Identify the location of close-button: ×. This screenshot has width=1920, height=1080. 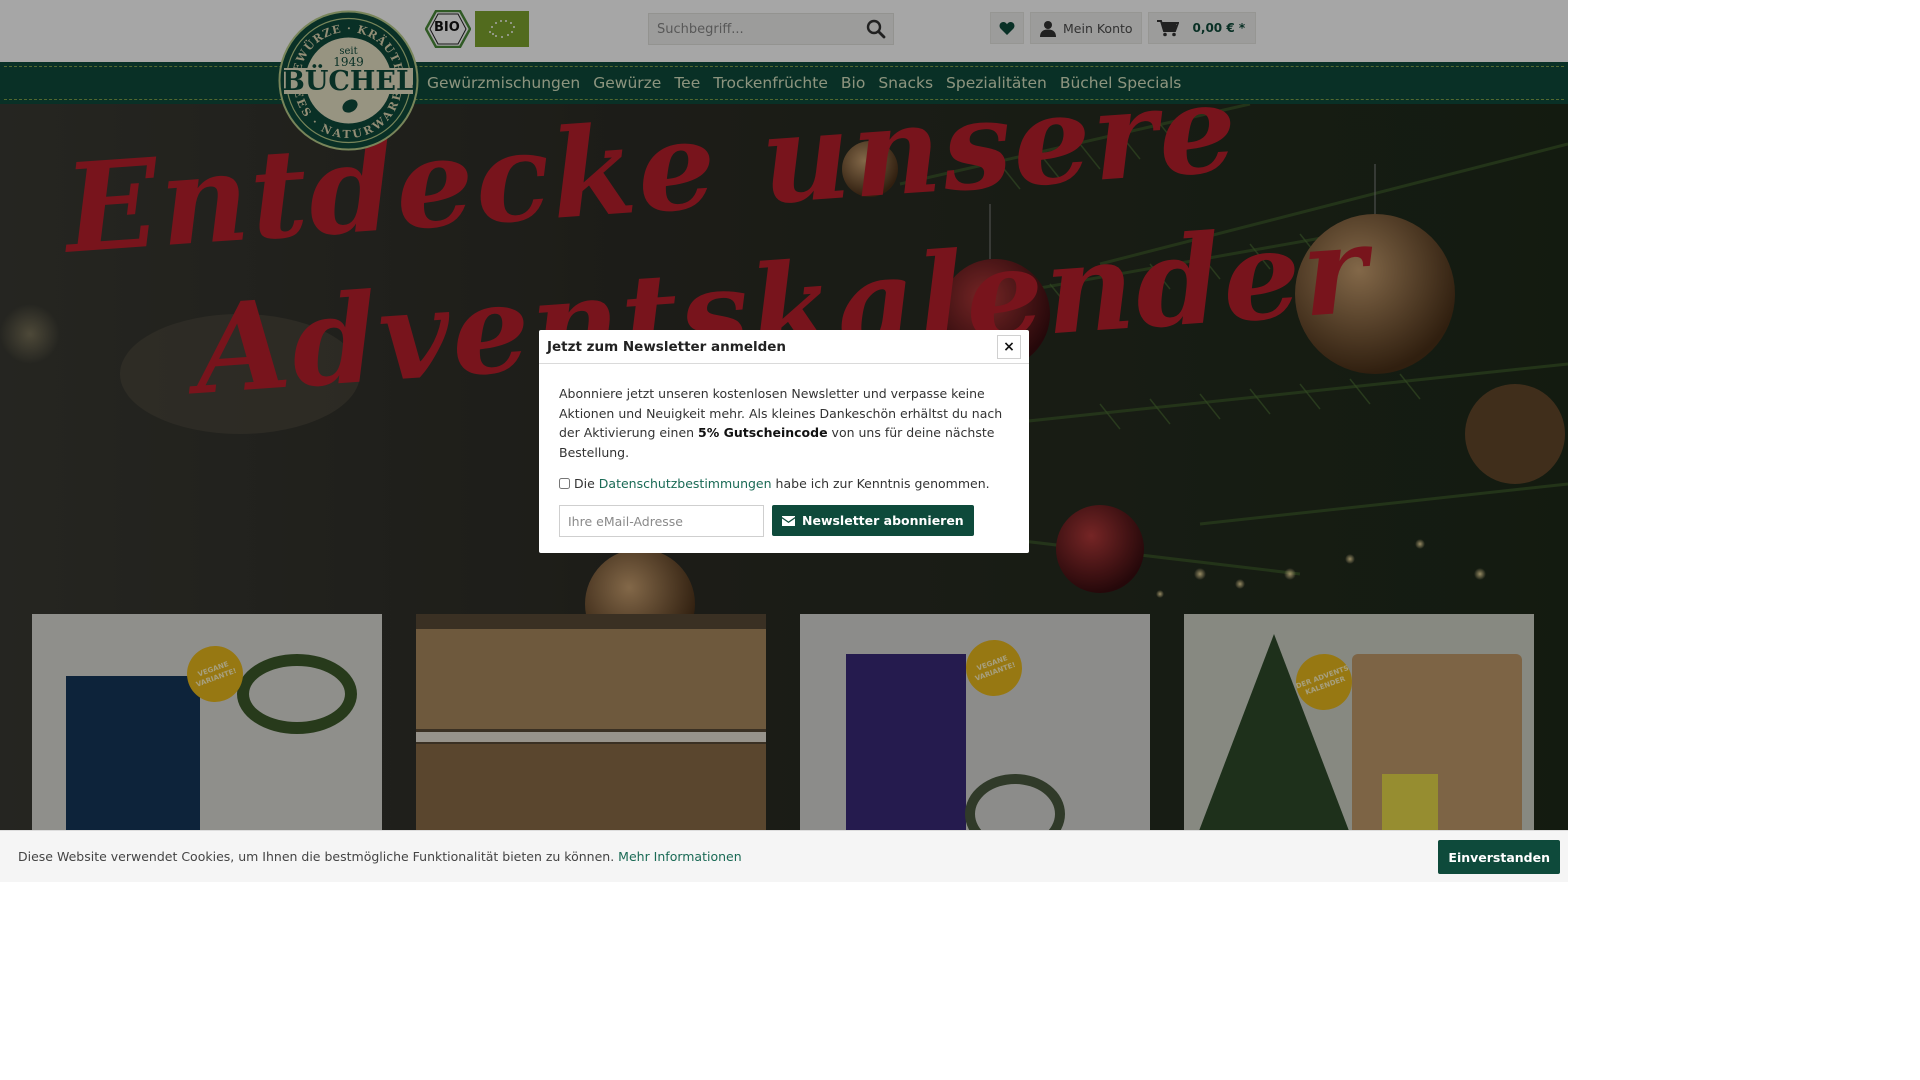
(1009, 347).